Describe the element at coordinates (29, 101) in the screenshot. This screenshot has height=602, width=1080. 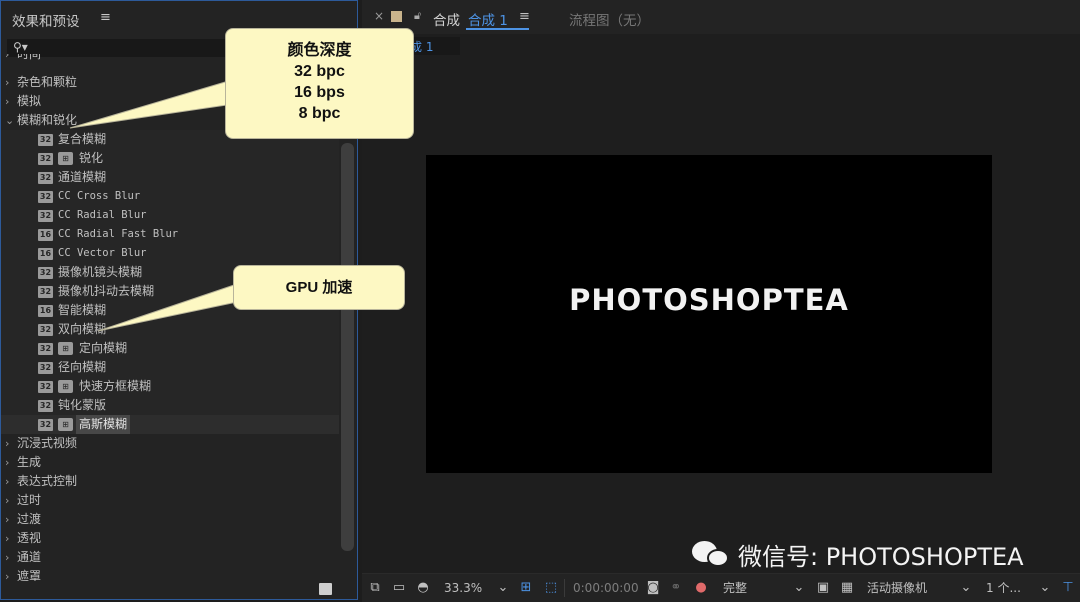
I see `category-label: 模拟` at that location.